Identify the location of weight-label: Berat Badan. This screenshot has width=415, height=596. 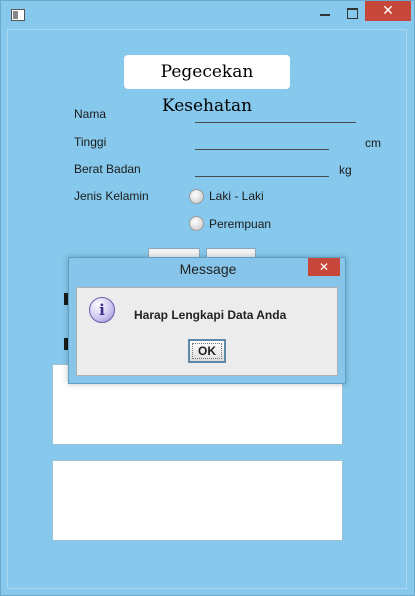
(107, 169).